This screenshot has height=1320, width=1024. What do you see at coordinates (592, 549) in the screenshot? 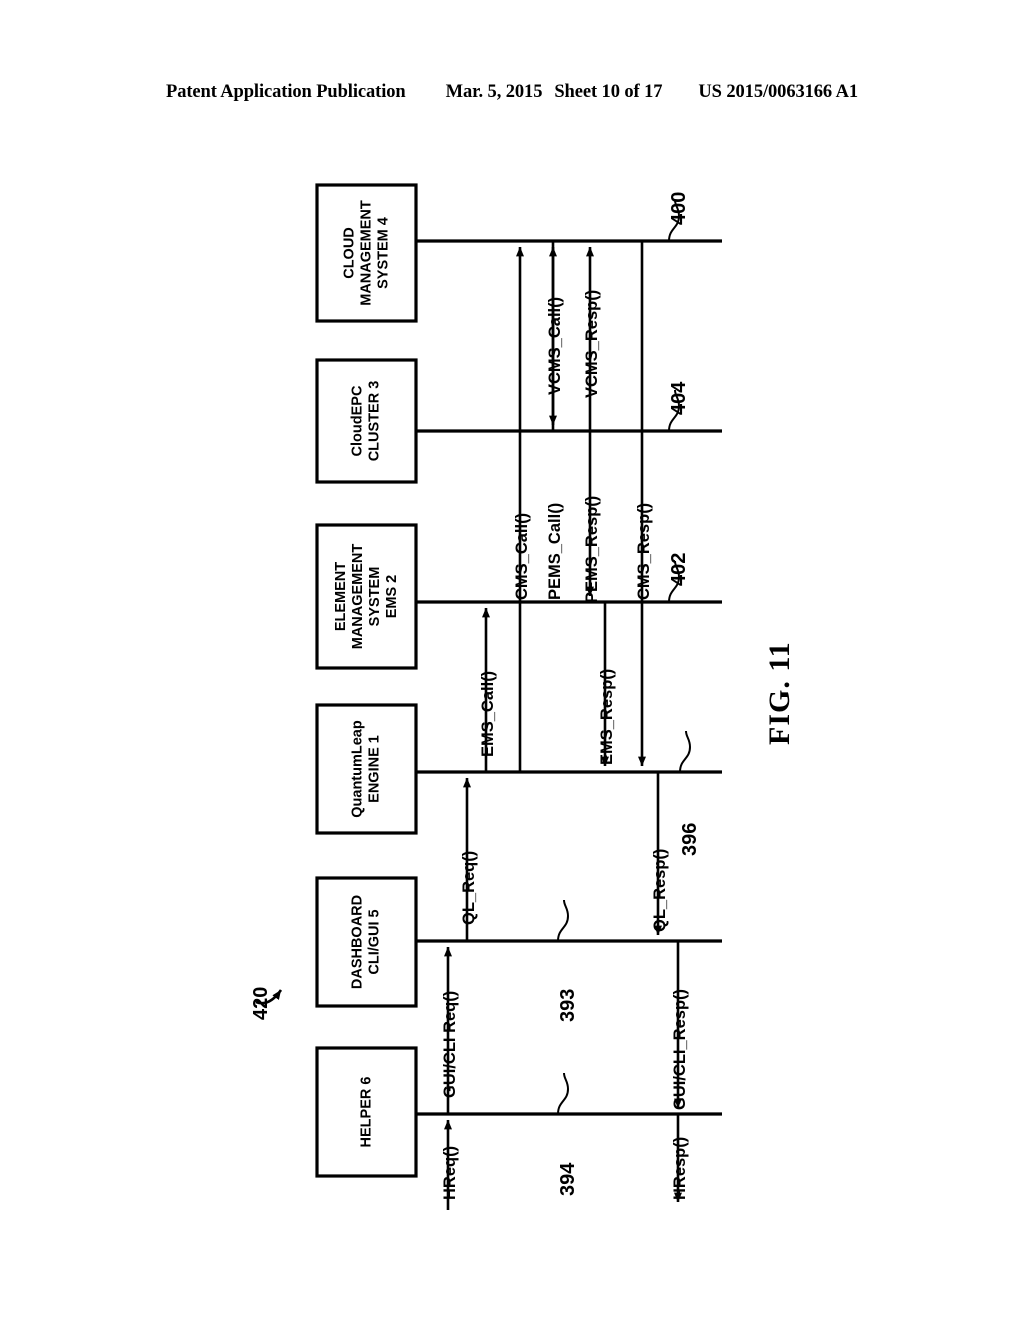
I see `message-label-pems-resp: PEMS_Resp()` at bounding box center [592, 549].